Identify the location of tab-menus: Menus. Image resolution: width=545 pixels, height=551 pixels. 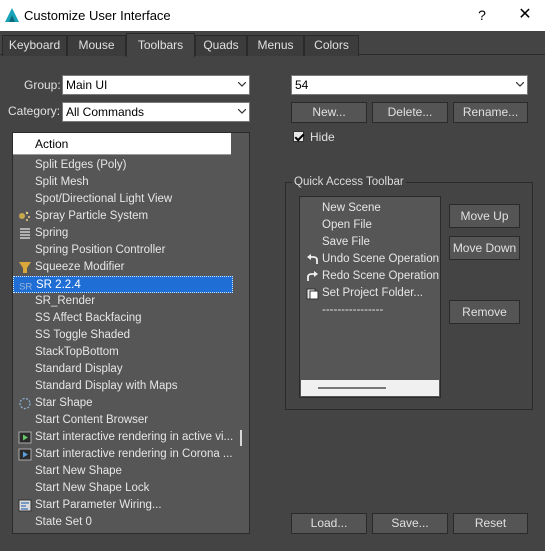
(275, 45).